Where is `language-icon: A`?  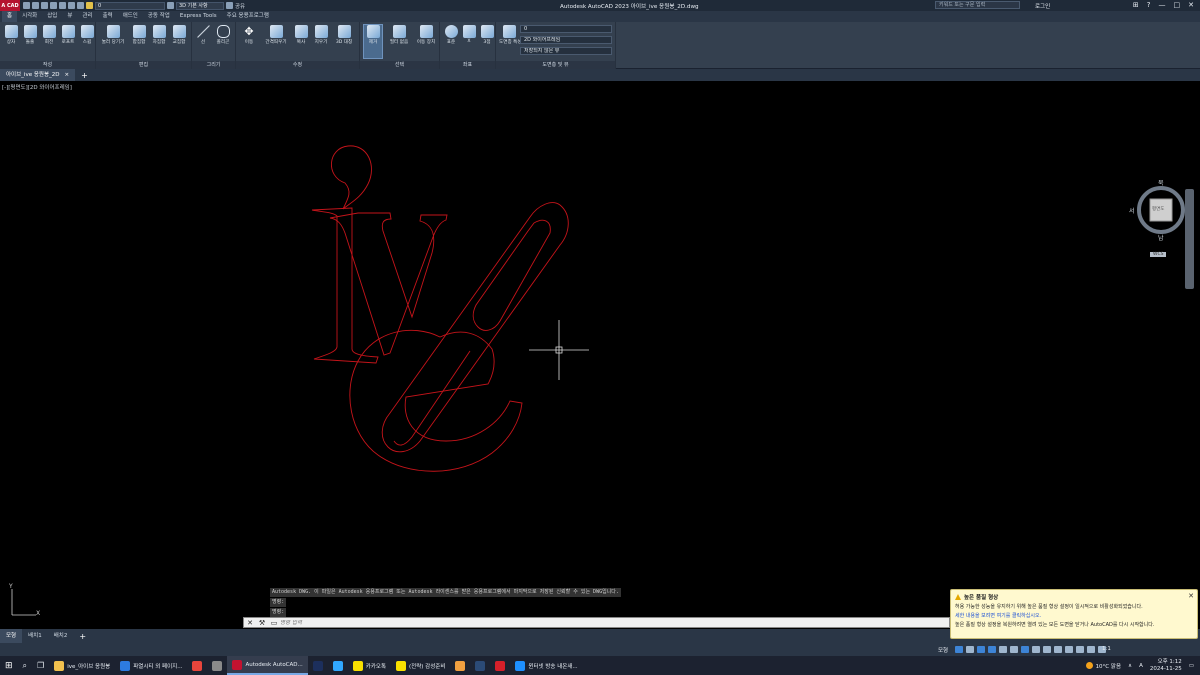 language-icon: A is located at coordinates (1141, 666).